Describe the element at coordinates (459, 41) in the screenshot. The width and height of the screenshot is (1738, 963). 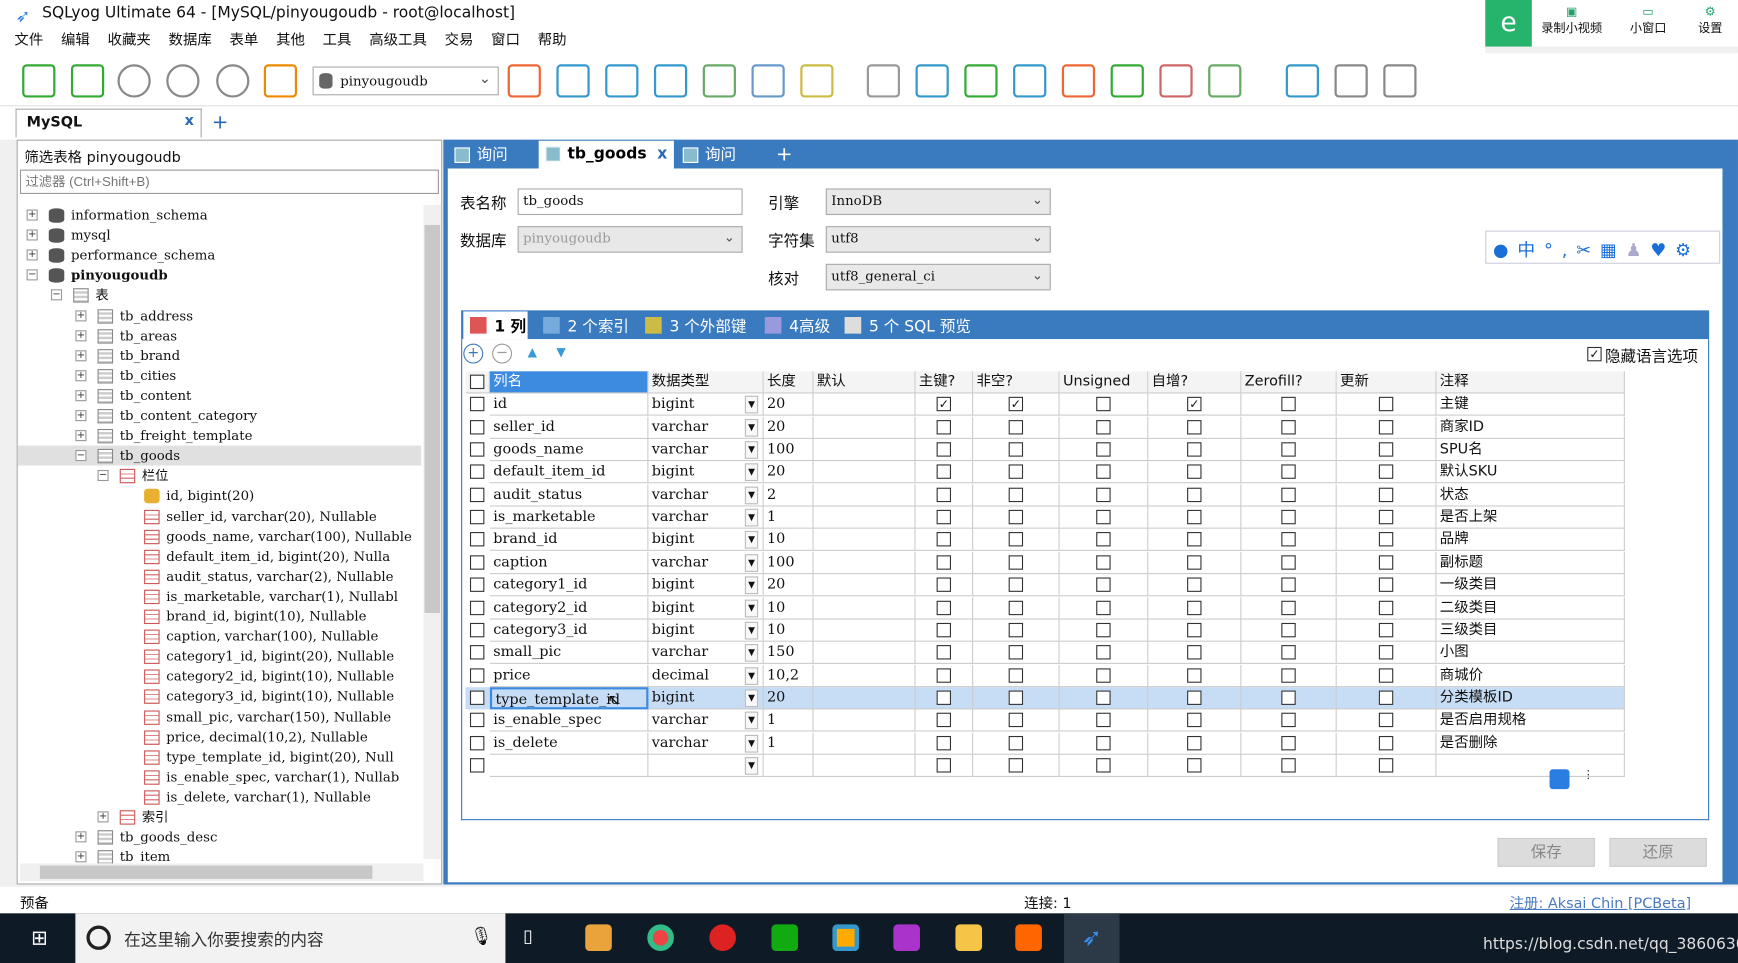
I see `menu-item: 交易` at that location.